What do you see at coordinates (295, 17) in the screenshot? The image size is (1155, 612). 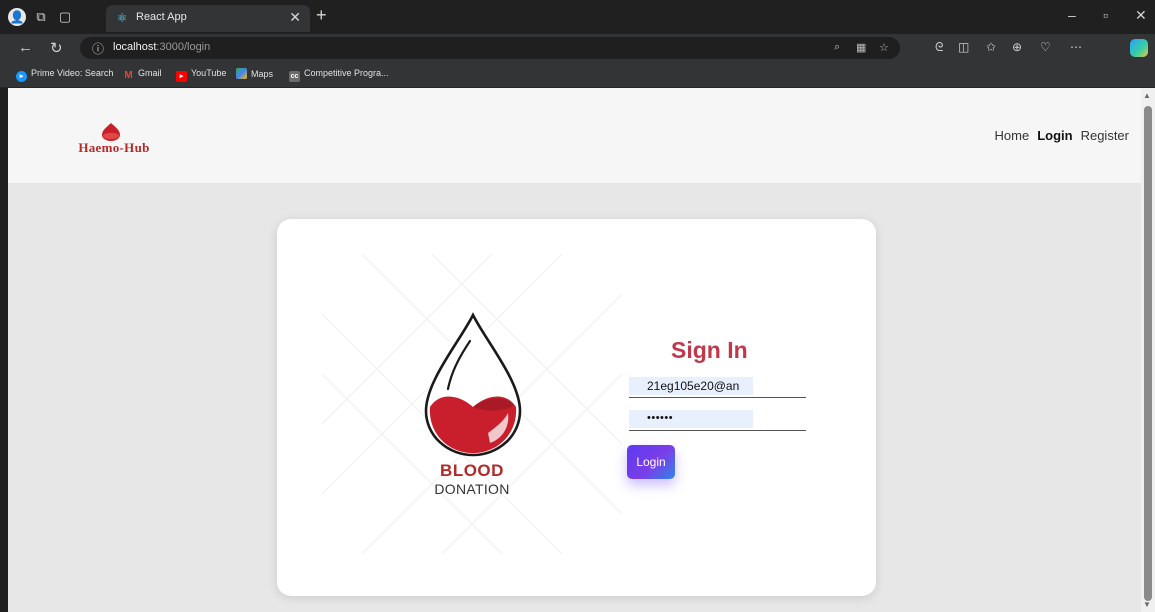 I see `tab-close-icon: ✕` at bounding box center [295, 17].